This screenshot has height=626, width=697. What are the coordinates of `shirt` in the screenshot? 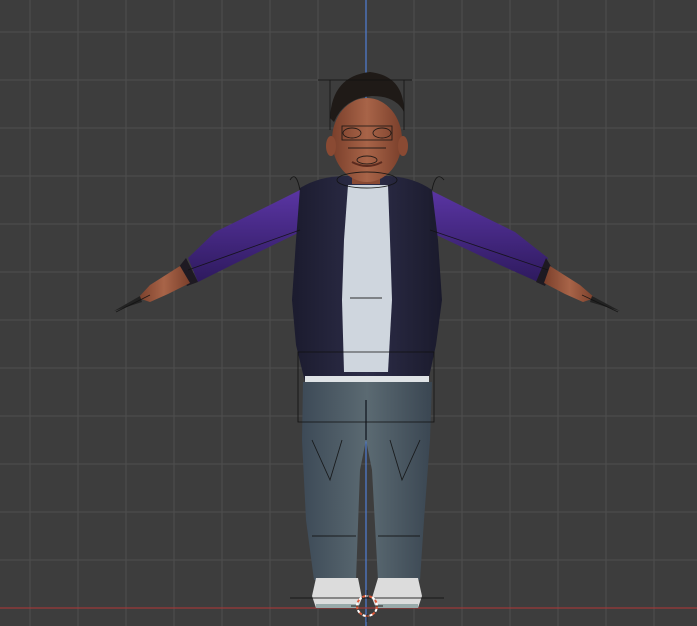 It's located at (367, 278).